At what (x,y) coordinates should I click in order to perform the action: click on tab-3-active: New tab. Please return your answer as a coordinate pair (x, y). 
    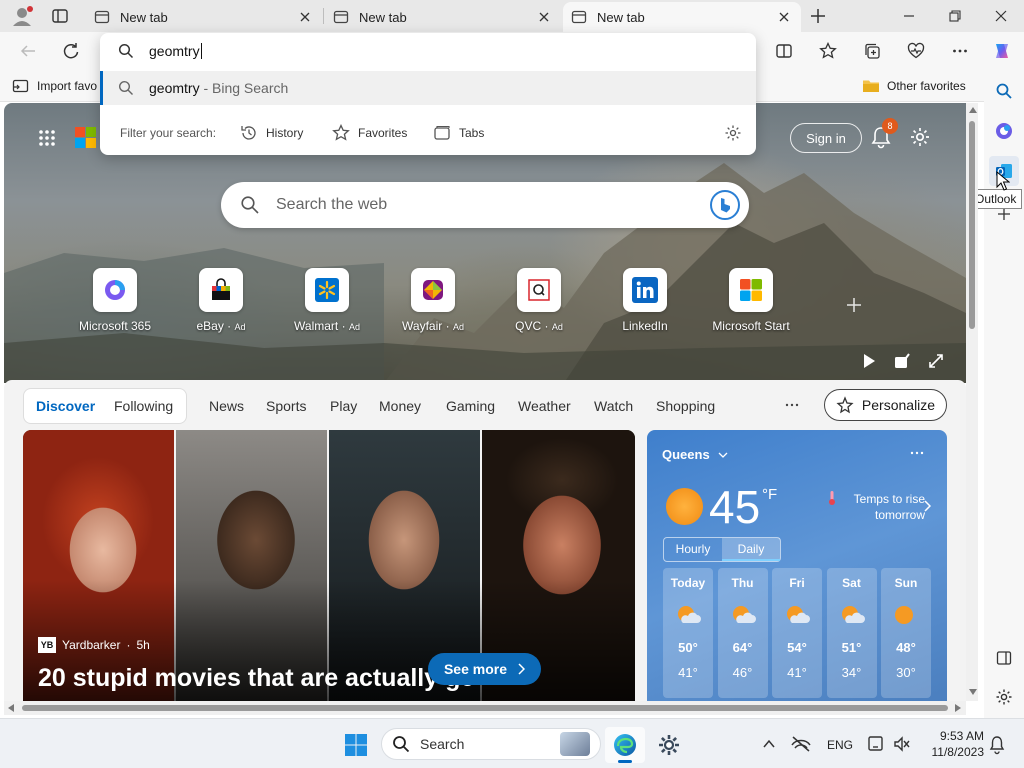
    Looking at the image, I should click on (682, 17).